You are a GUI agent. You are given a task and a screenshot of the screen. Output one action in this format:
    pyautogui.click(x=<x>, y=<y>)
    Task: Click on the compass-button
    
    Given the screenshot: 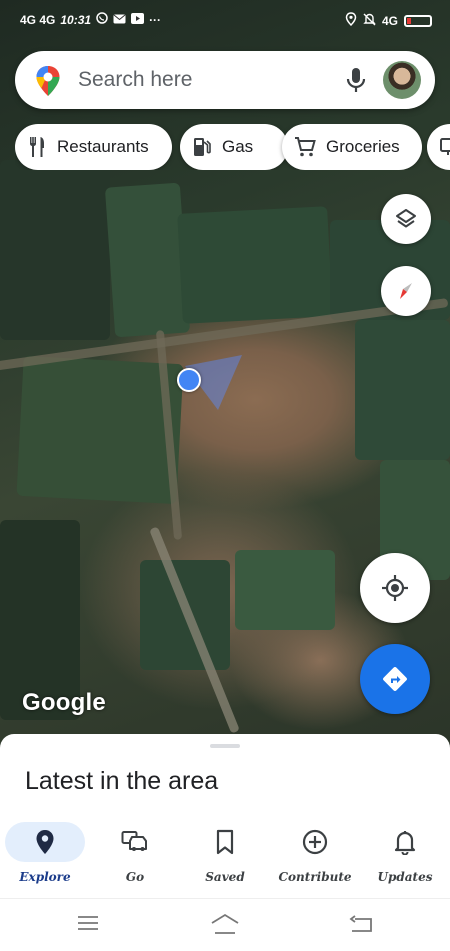 What is the action you would take?
    pyautogui.click(x=406, y=291)
    